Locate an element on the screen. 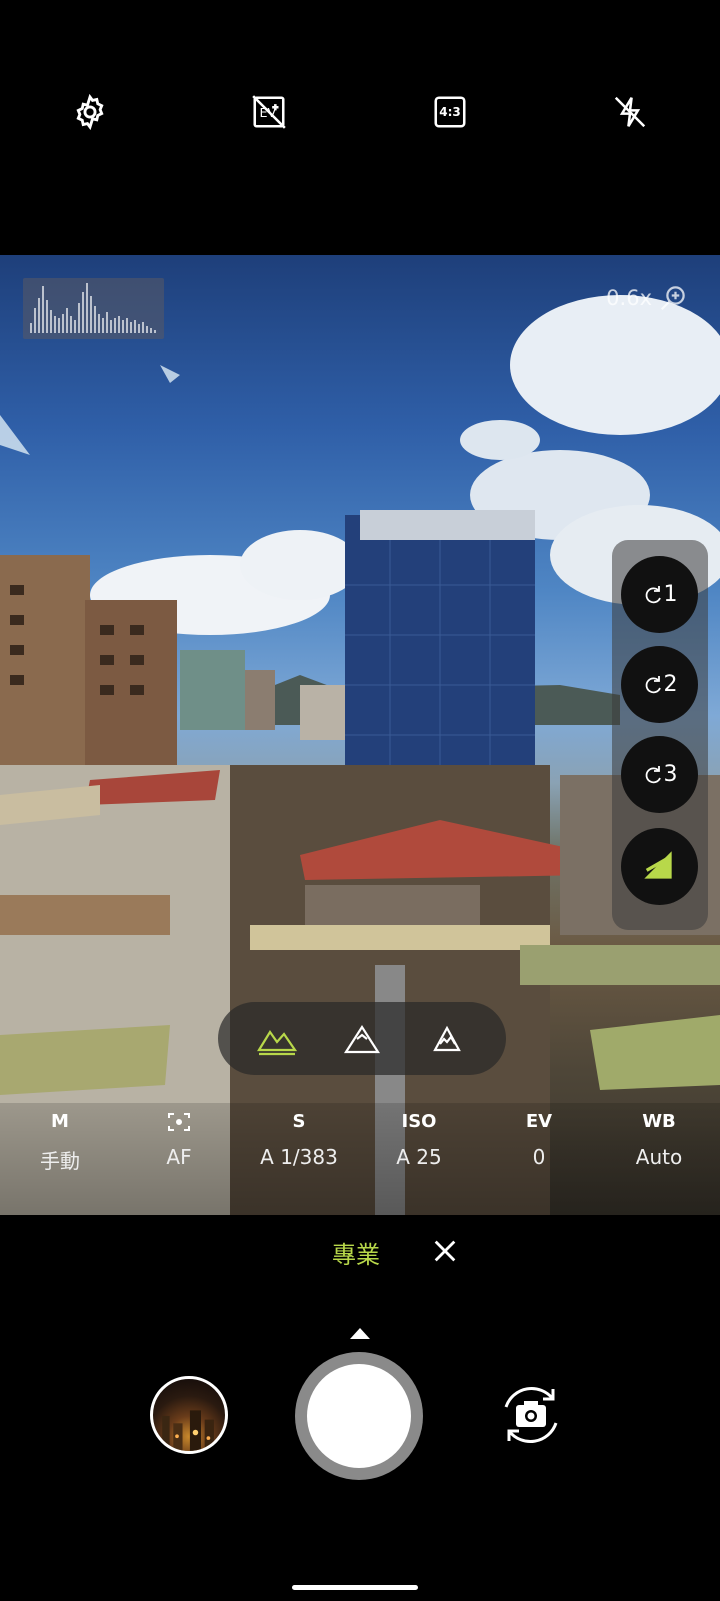 This screenshot has width=720, height=1601. custom-setting-2-button: 2 is located at coordinates (659, 684).